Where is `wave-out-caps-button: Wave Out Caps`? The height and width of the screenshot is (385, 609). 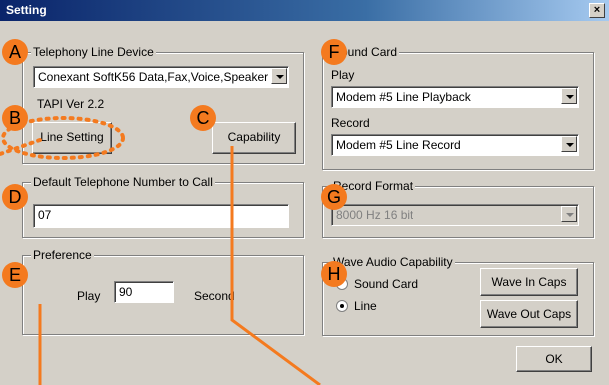
wave-out-caps-button: Wave Out Caps is located at coordinates (529, 314).